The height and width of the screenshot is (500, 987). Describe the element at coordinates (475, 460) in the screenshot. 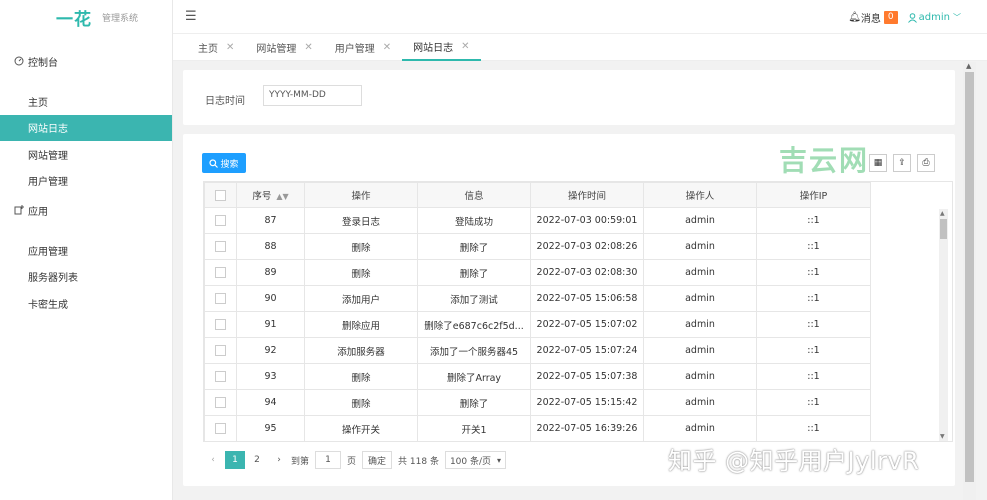

I see `page-size-select: 100 条/页 ▾` at that location.